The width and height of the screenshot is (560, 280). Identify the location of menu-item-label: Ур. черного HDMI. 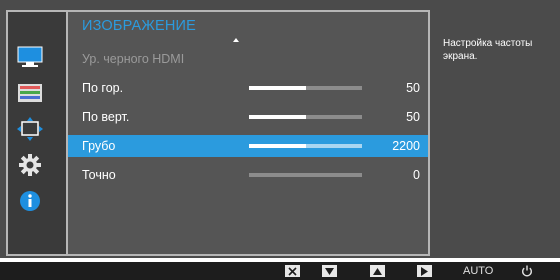
(133, 59).